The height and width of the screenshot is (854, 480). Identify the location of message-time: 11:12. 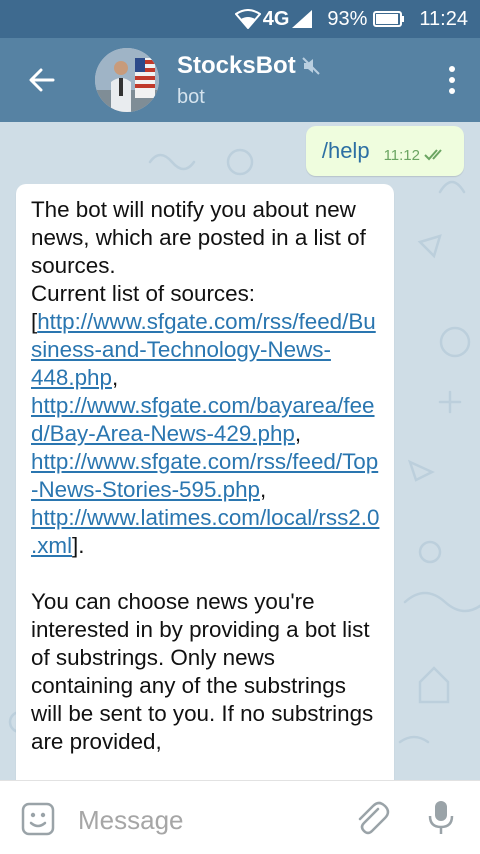
(401, 155).